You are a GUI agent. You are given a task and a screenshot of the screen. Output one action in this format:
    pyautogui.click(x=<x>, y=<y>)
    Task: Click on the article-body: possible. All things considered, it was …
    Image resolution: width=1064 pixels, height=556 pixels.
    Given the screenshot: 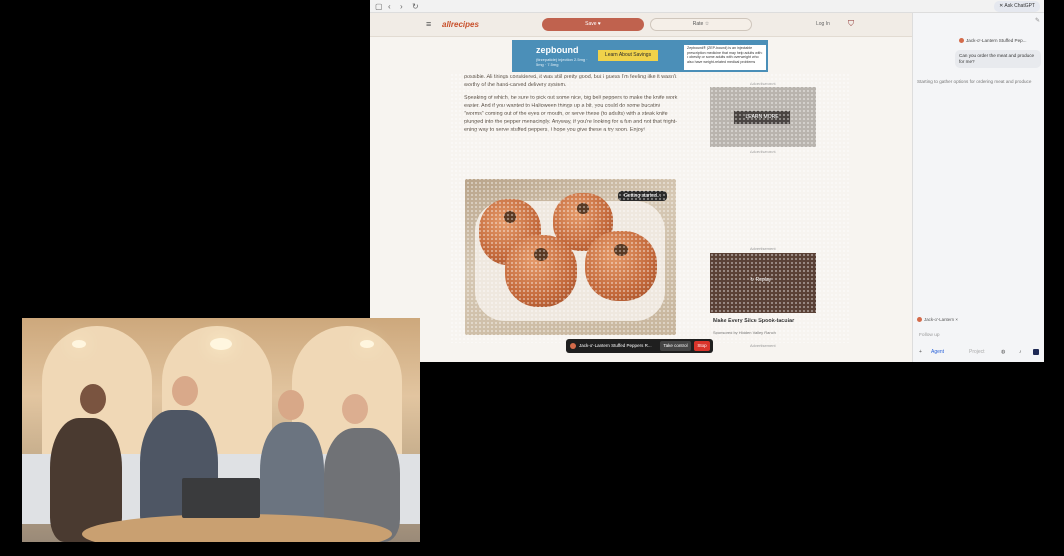 What is the action you would take?
    pyautogui.click(x=571, y=106)
    